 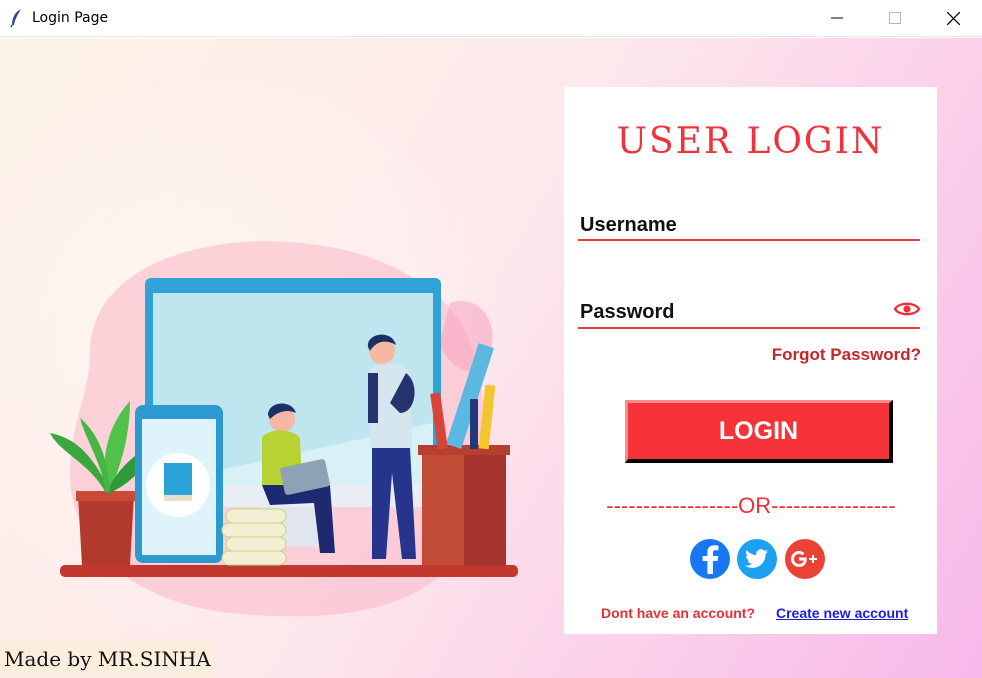 I want to click on close-button, so click(x=953, y=18).